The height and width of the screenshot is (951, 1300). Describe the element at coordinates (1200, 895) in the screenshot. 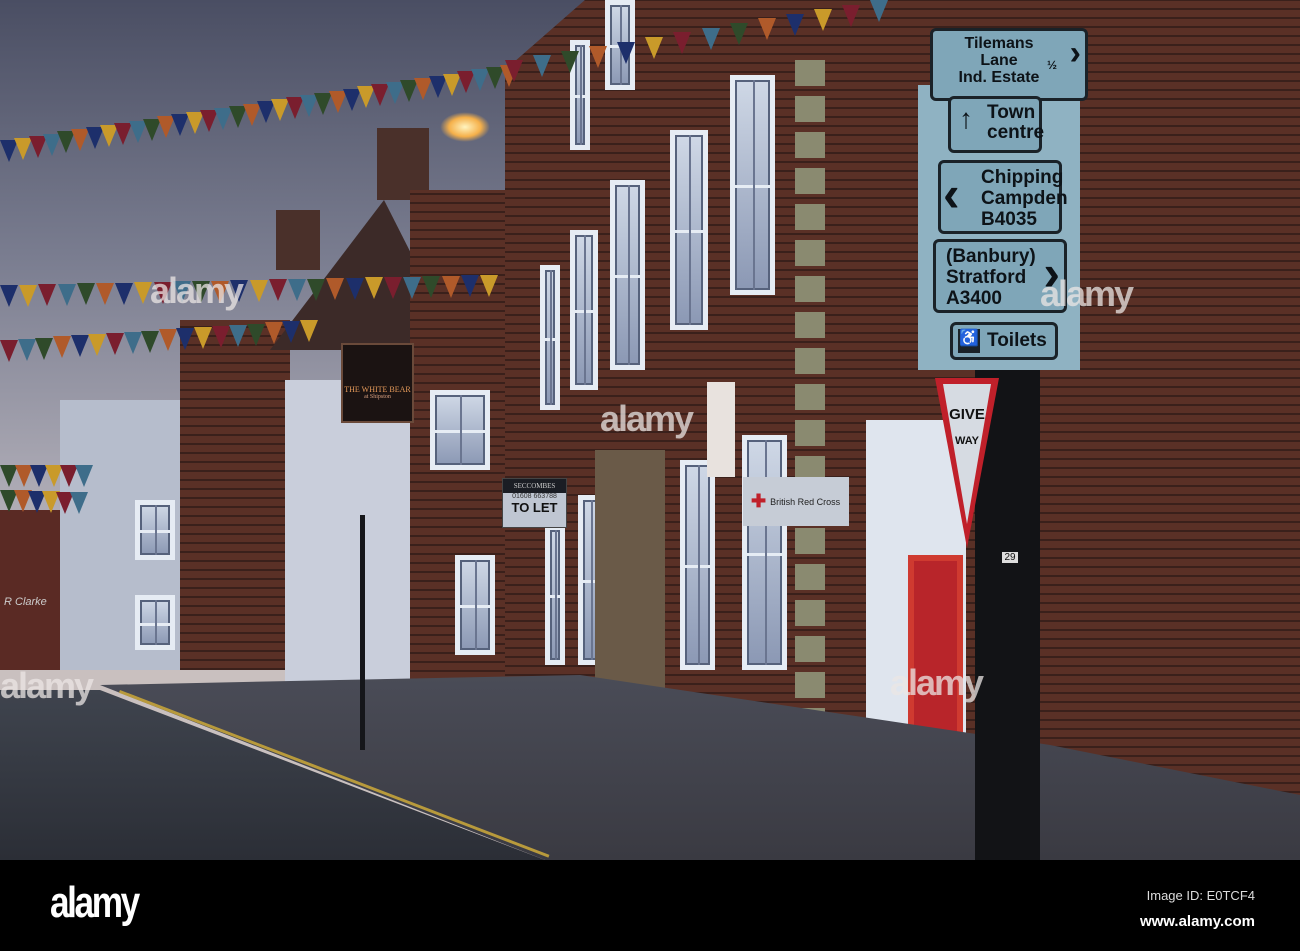

I see `image-id: Image ID: E0TCF4` at that location.